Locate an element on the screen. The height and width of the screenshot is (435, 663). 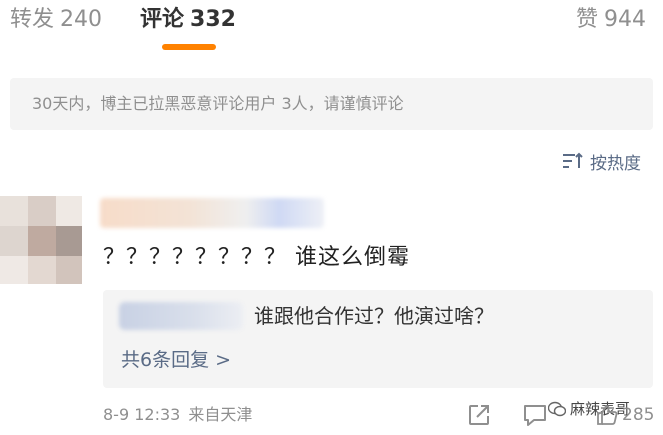
comment-button is located at coordinates (535, 415).